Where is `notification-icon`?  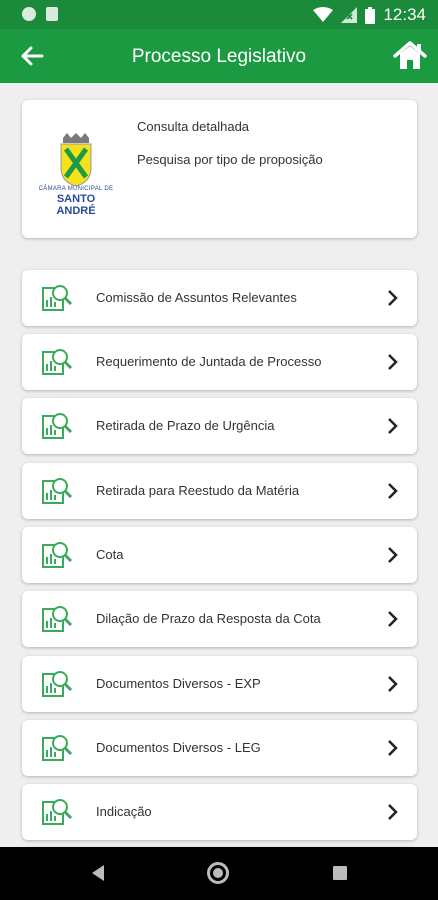 notification-icon is located at coordinates (29, 14).